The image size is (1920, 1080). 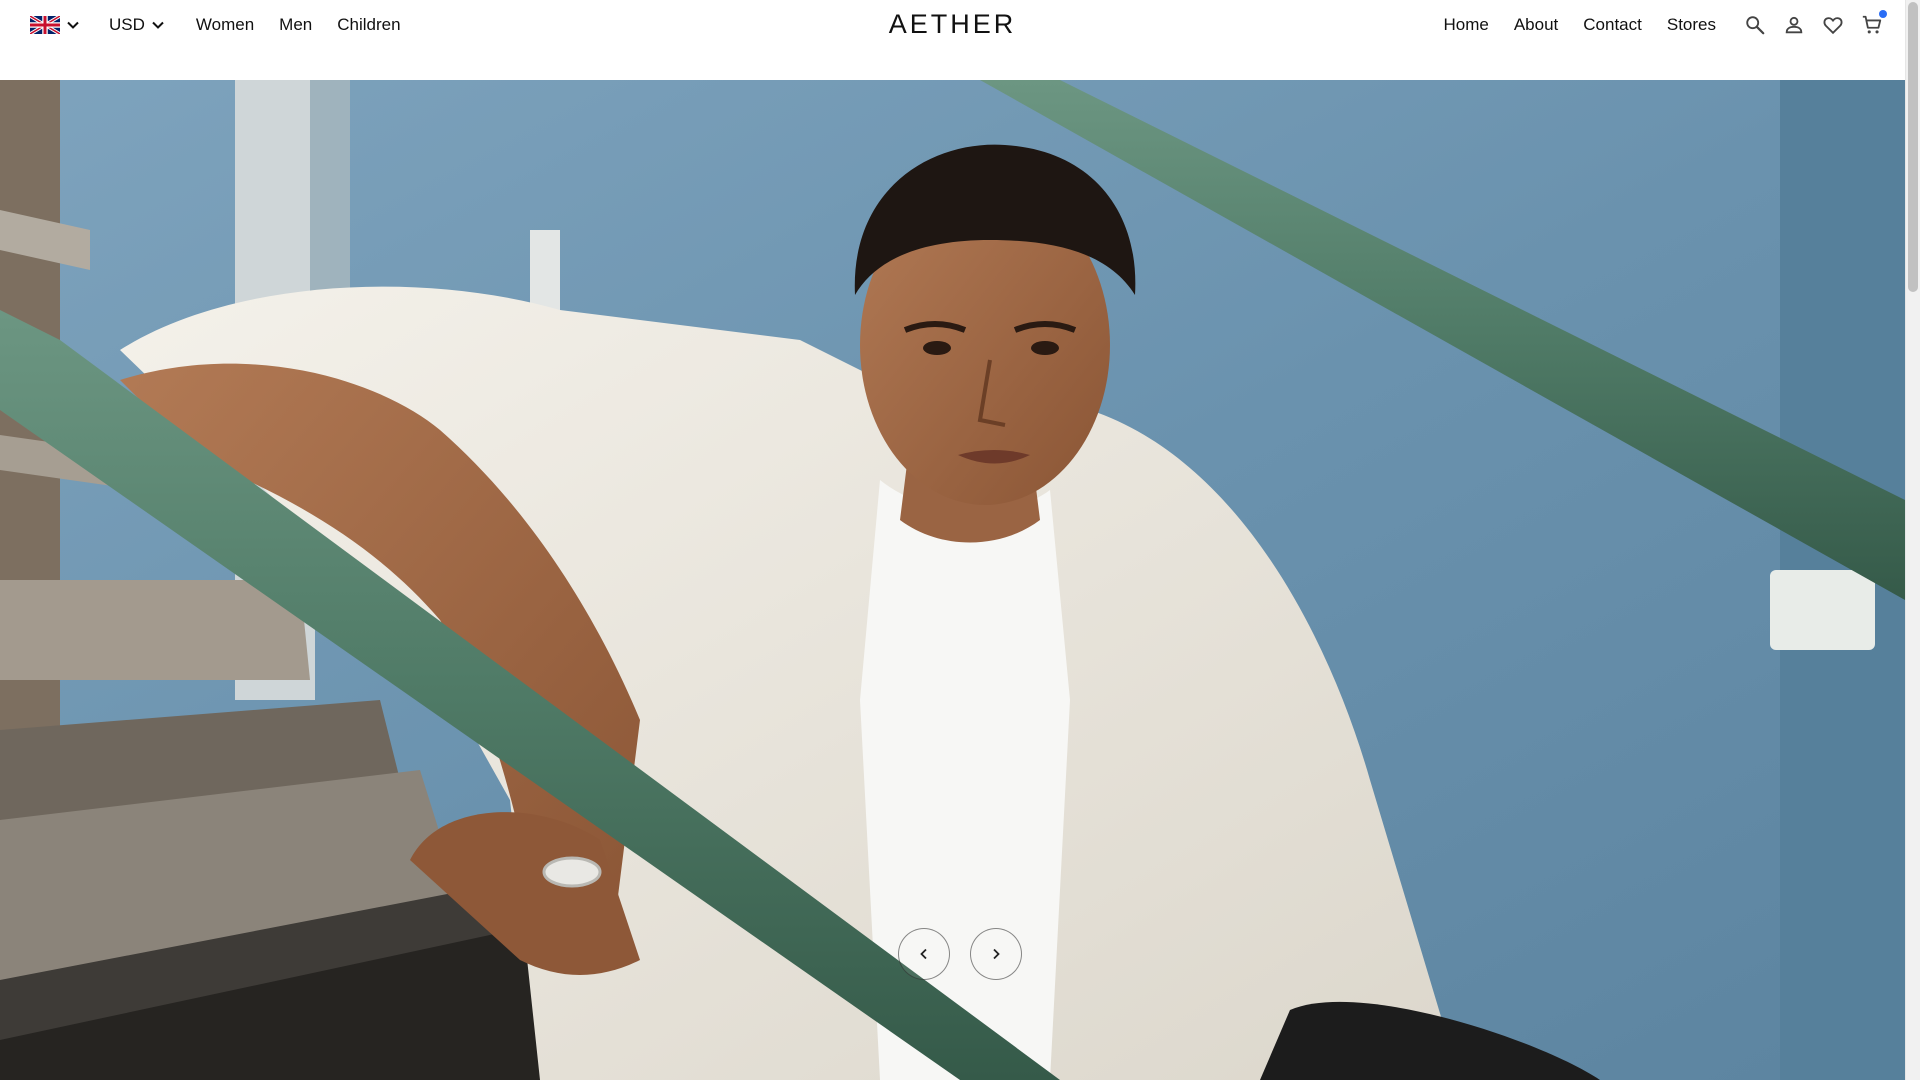 I want to click on account-button, so click(x=1794, y=25).